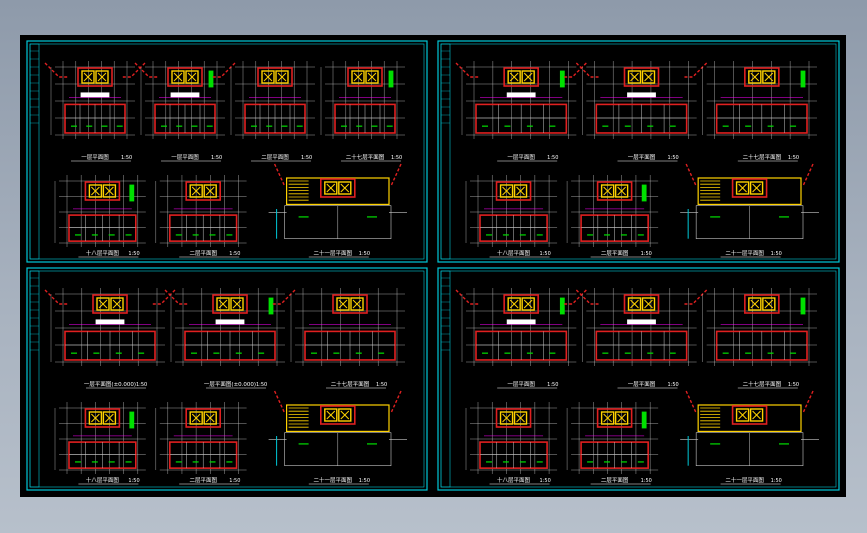  What do you see at coordinates (272, 111) in the screenshot?
I see `plan-r1-2: 二层平面图 1:50` at bounding box center [272, 111].